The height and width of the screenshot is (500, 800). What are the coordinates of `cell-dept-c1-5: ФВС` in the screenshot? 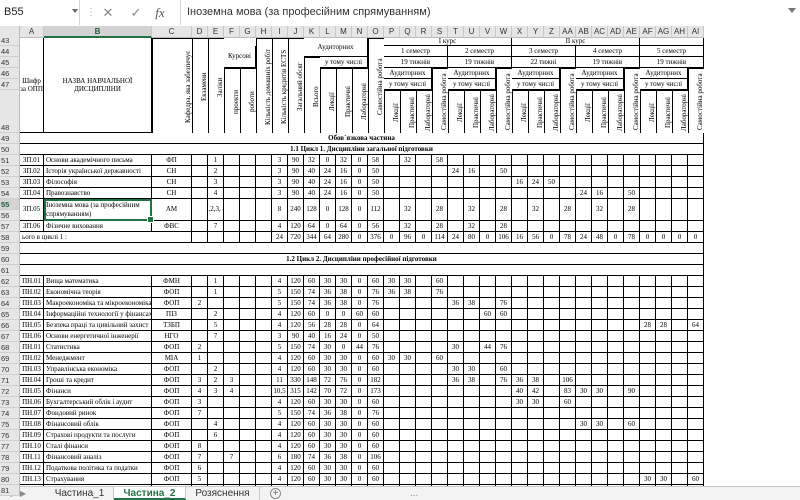 It's located at (172, 226).